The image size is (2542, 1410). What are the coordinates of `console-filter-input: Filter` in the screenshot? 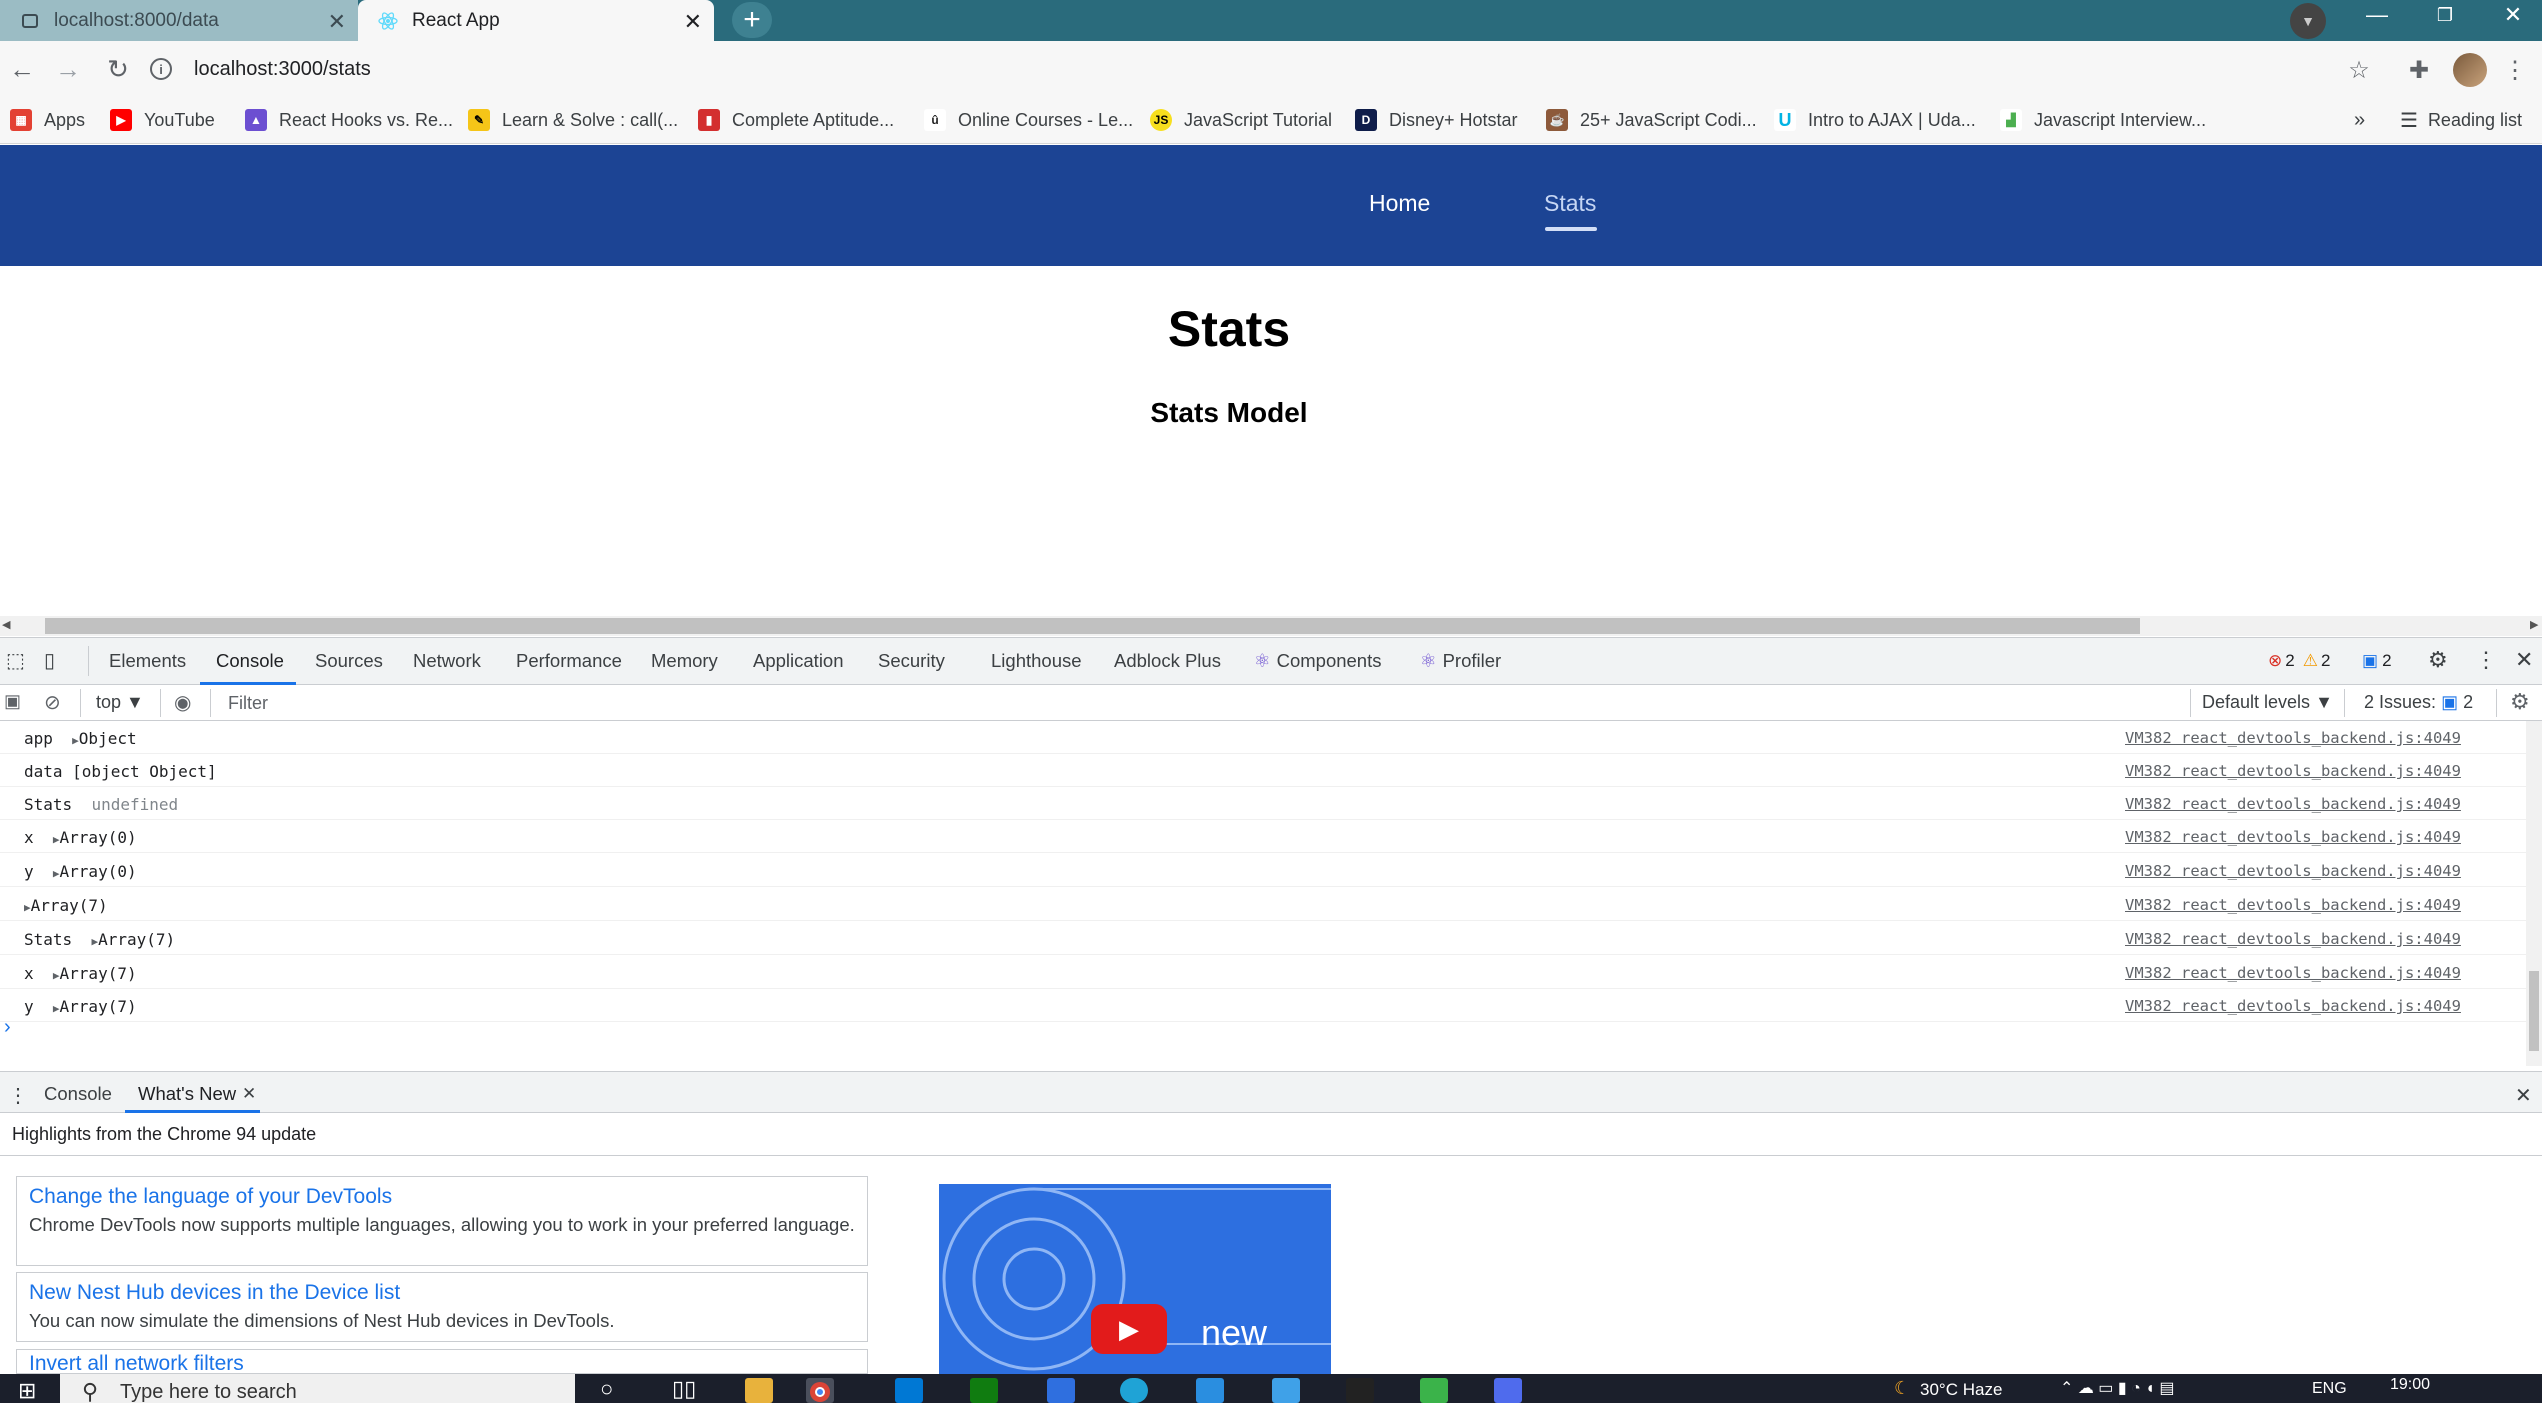 It's located at (1202, 703).